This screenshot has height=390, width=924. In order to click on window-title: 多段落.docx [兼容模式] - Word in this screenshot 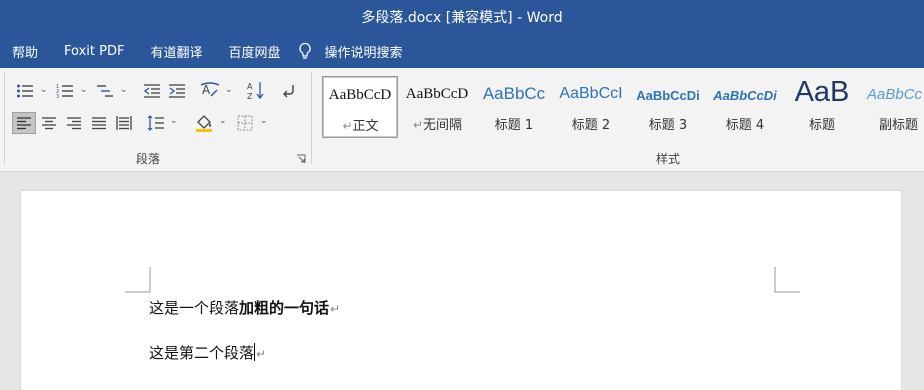, I will do `click(462, 18)`.